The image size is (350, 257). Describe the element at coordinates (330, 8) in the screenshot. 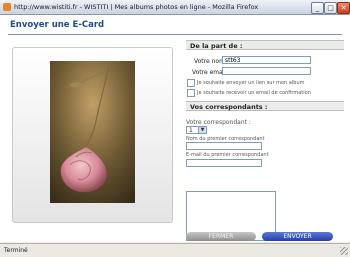

I see `maximize-button: □` at that location.